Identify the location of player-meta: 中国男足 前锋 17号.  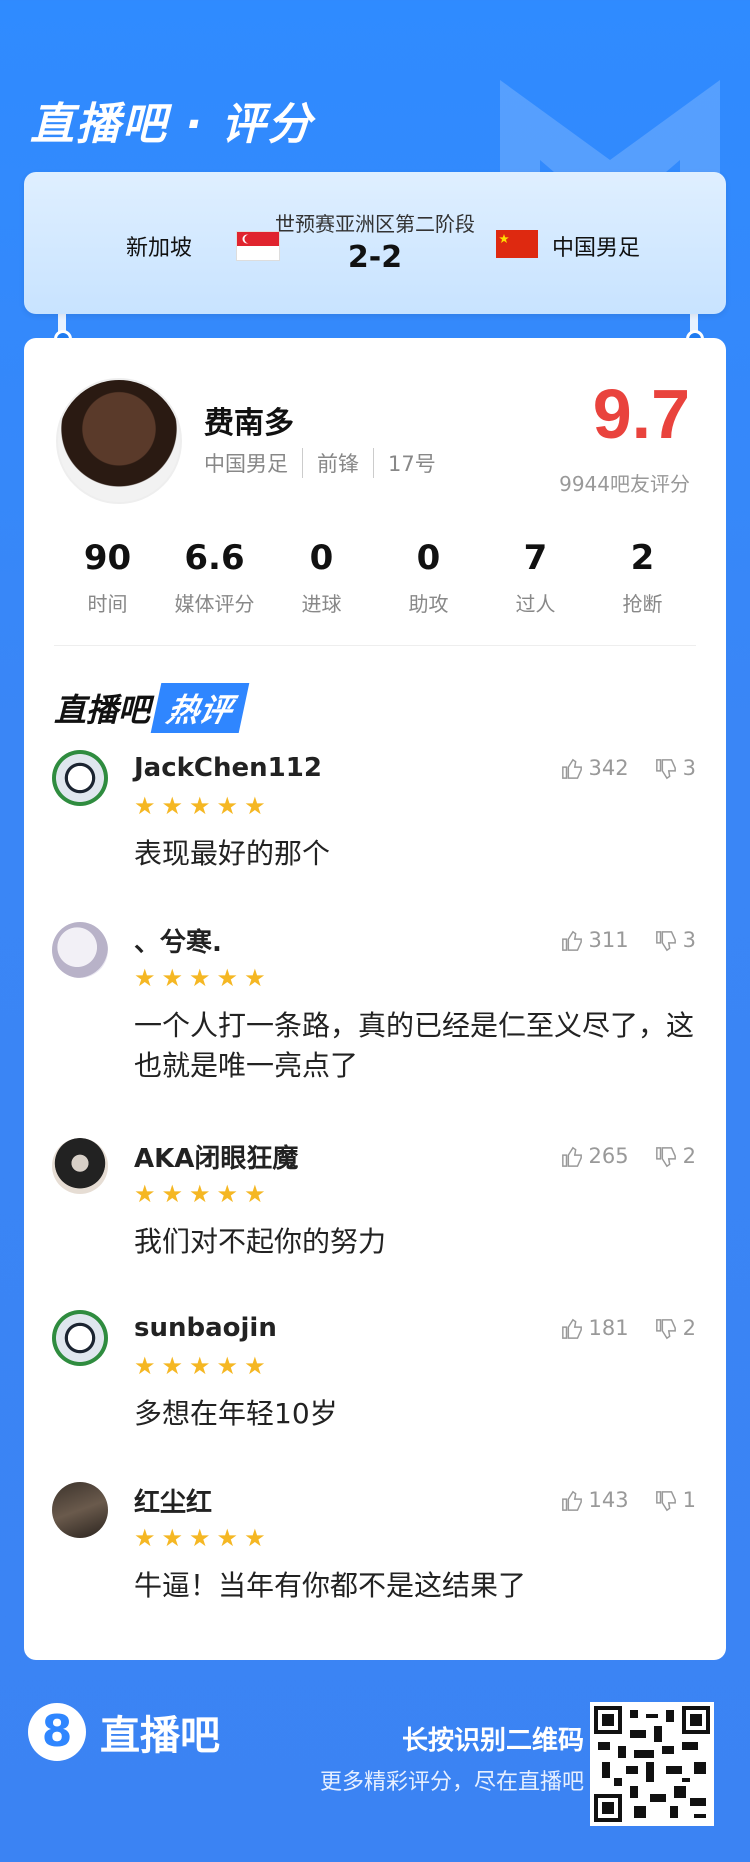
(327, 463).